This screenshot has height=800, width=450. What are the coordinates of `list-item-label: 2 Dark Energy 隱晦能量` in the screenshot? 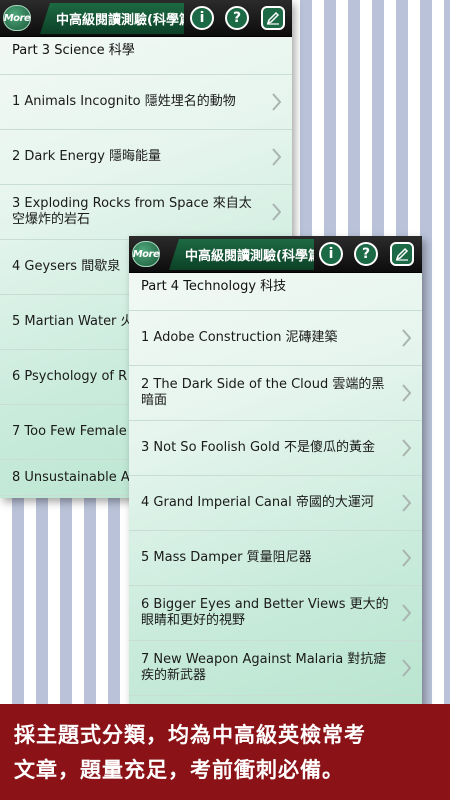 It's located at (87, 156).